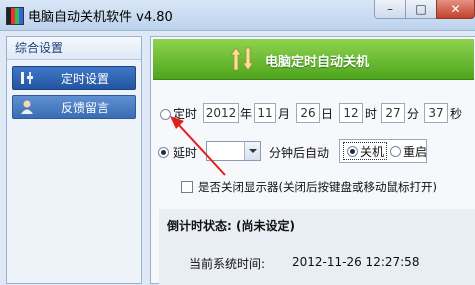  What do you see at coordinates (456, 114) in the screenshot?
I see `second-unit: 秒` at bounding box center [456, 114].